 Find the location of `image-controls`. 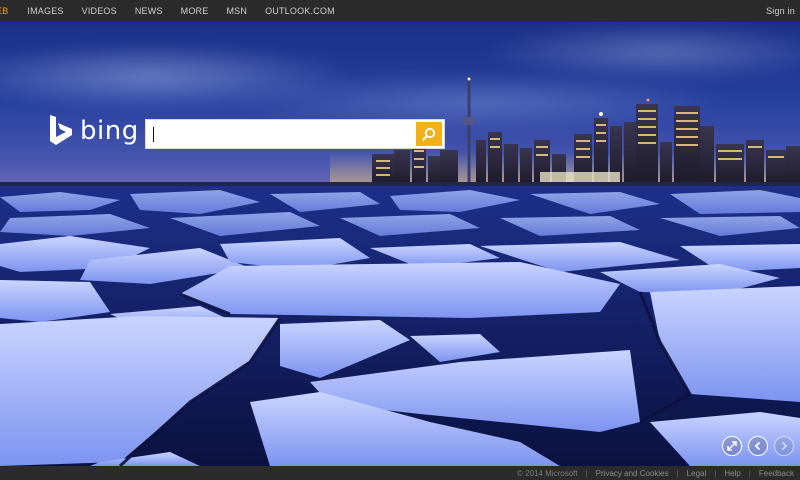

image-controls is located at coordinates (758, 446).